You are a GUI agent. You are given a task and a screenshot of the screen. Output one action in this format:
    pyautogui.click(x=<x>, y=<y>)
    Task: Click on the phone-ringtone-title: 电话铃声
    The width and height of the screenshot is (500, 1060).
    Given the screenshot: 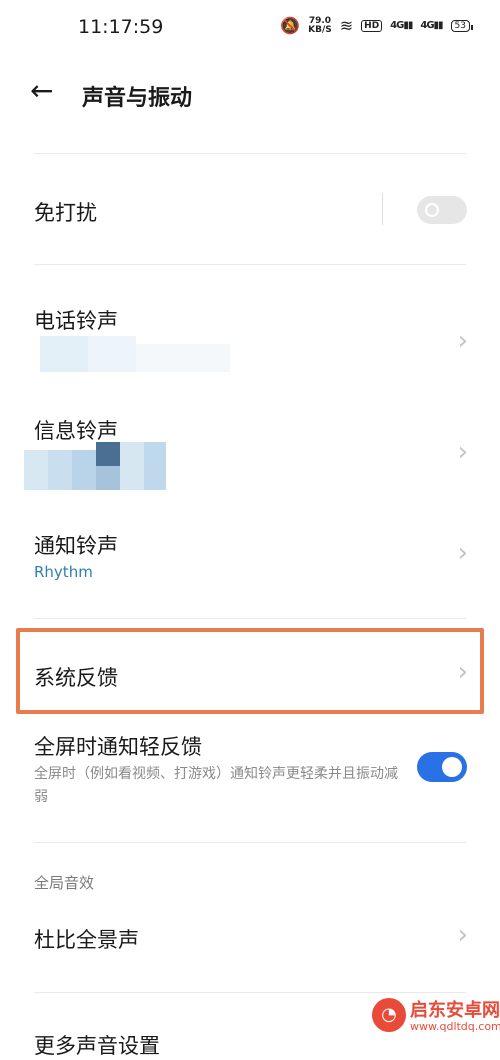 What is the action you would take?
    pyautogui.click(x=76, y=321)
    